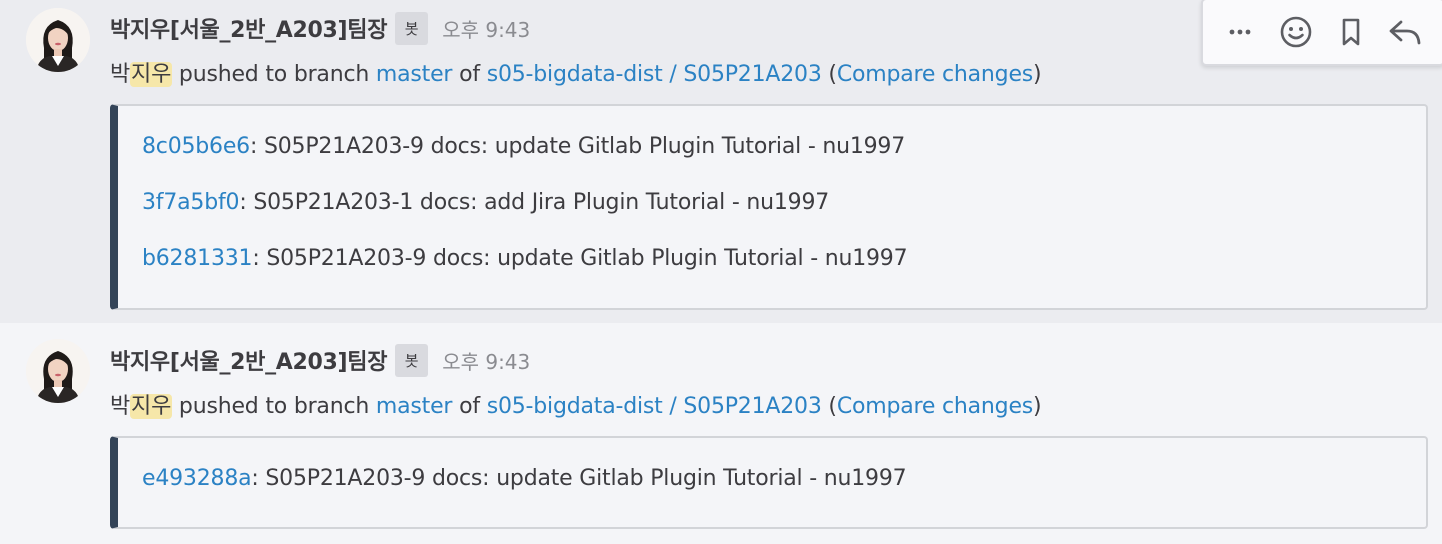 The height and width of the screenshot is (544, 1442). I want to click on save-post-button, so click(1351, 32).